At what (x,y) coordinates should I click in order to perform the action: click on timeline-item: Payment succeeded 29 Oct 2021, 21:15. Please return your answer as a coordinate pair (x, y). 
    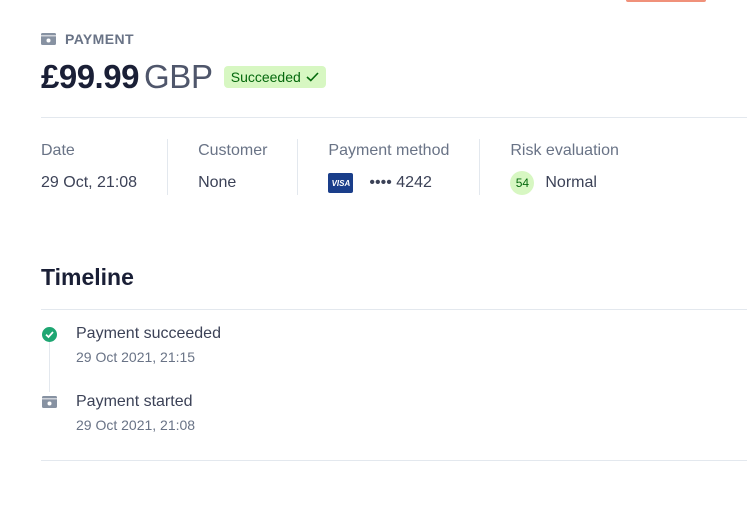
    Looking at the image, I should click on (131, 344).